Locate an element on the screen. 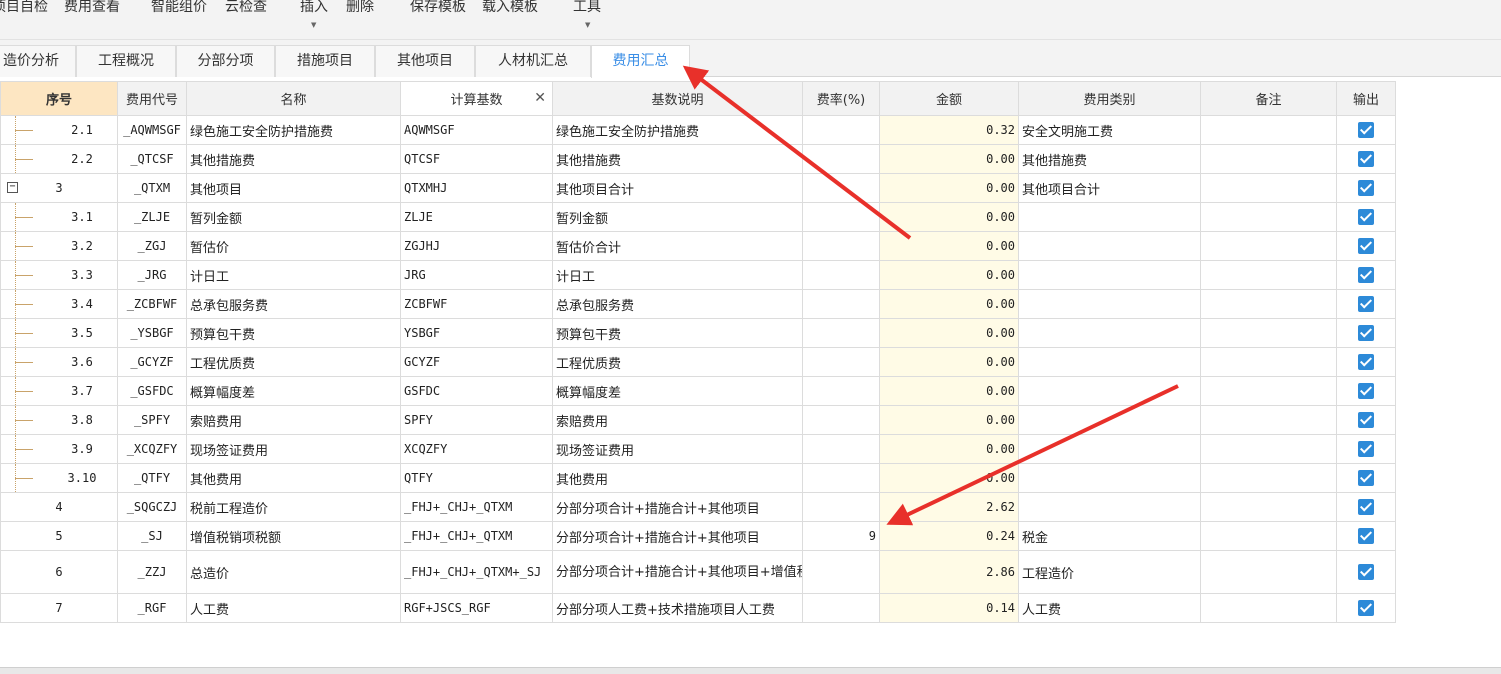 The width and height of the screenshot is (1501, 674). cell-calc-base: _FHJ+_CHJ+_QTXM is located at coordinates (476, 507).